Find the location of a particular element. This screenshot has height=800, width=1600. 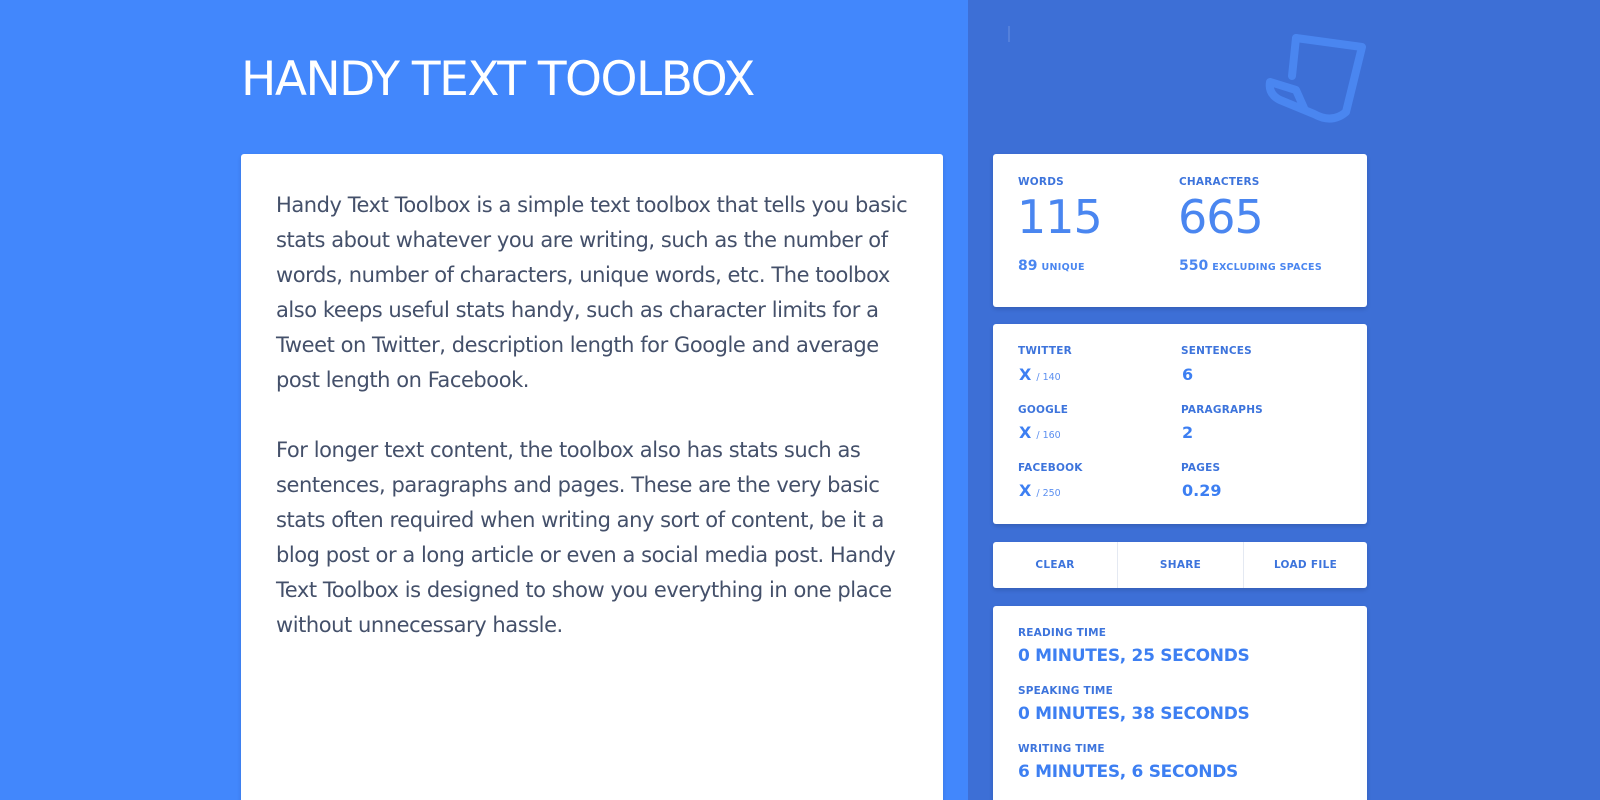

excluding-spaces-stat: 550 EXCLUDING SPACES is located at coordinates (1250, 266).